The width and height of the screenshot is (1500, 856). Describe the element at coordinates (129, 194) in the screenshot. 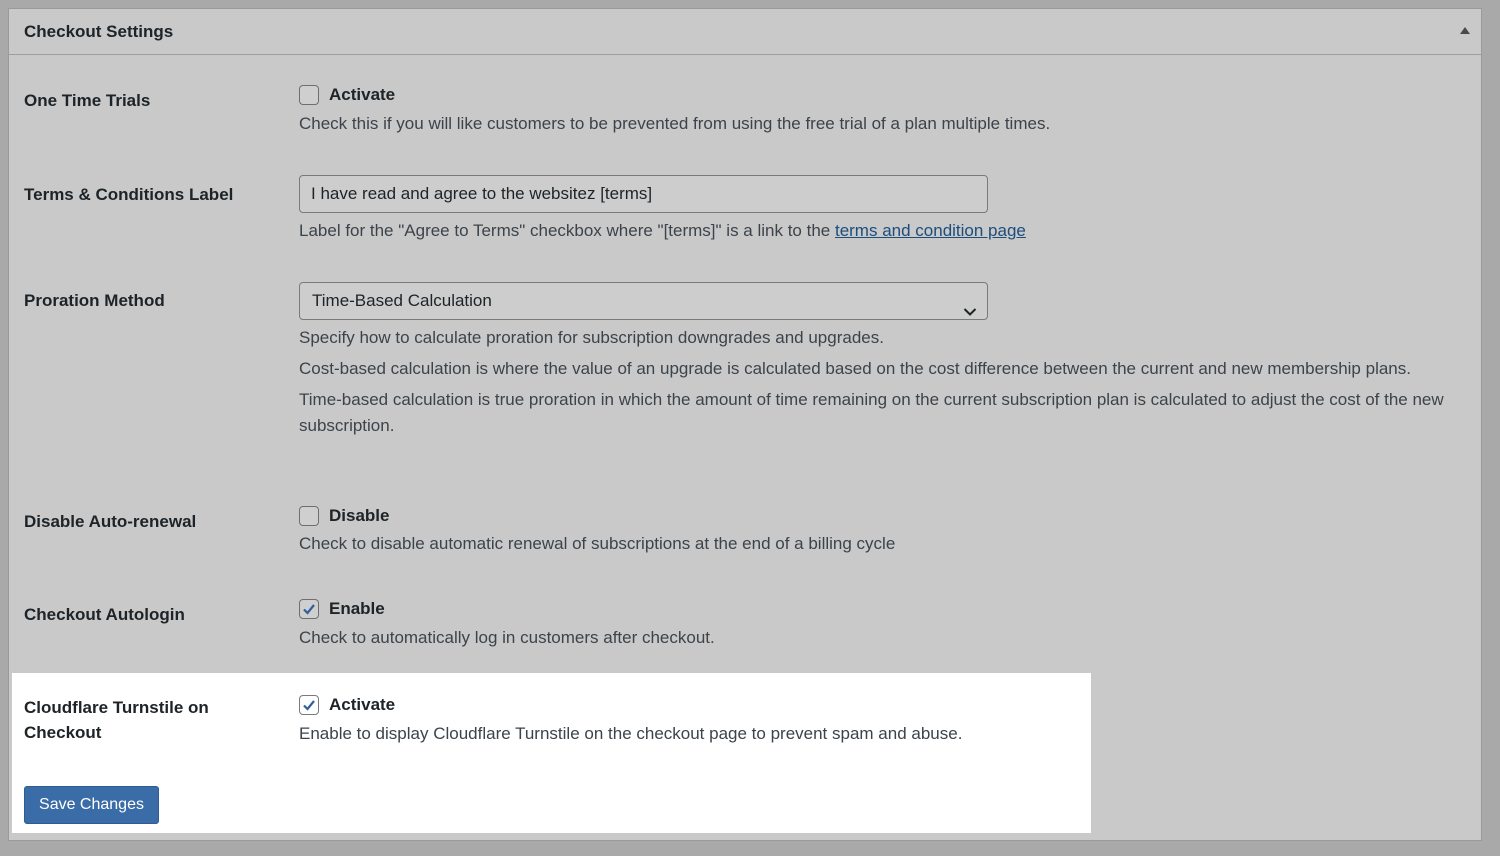

I see `label-terms-conditions: Terms & Conditions Label` at that location.